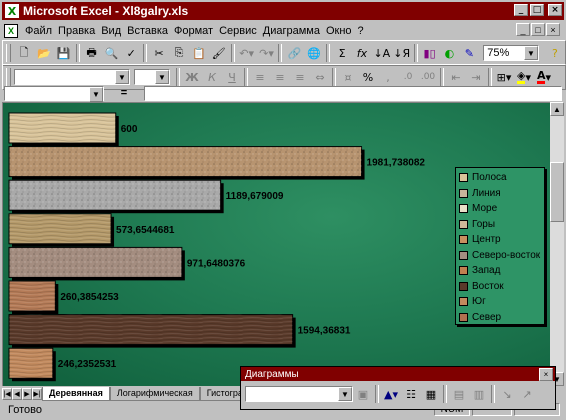 Image resolution: width=566 pixels, height=420 pixels. What do you see at coordinates (283, 11) in the screenshot?
I see `title-bar: X Microsoft Excel - Xl8galry.xls _ □ ×` at bounding box center [283, 11].